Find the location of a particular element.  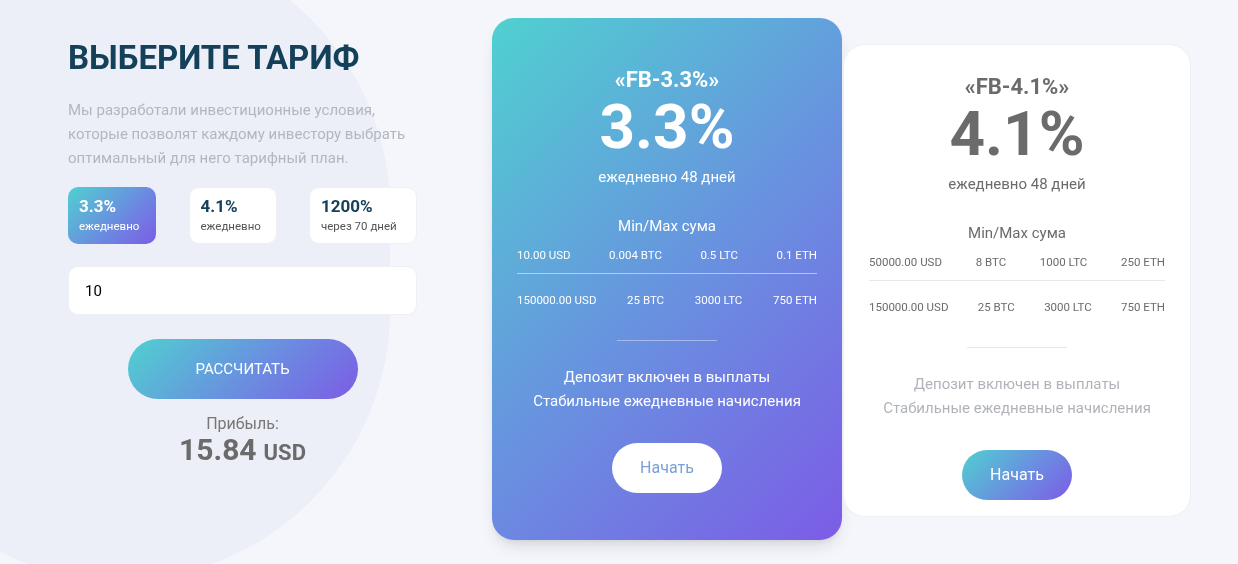

amount-input: 10 is located at coordinates (242, 290).